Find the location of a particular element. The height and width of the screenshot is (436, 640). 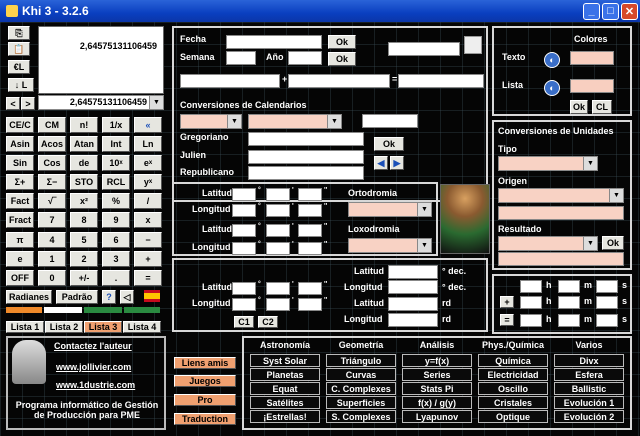

calc-key-6-0: π is located at coordinates (20, 240).